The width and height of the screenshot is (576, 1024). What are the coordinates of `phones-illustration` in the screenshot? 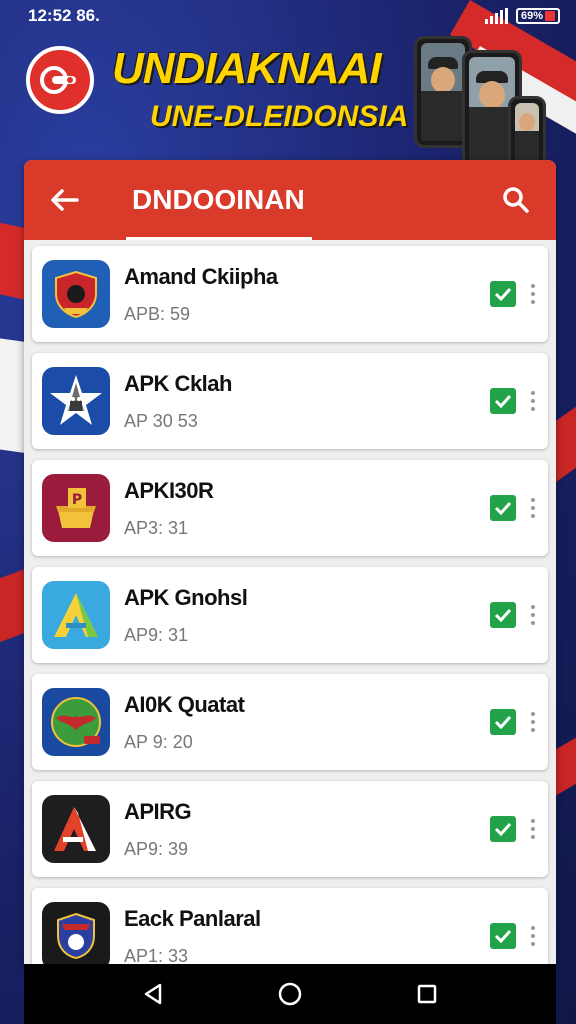 It's located at (490, 100).